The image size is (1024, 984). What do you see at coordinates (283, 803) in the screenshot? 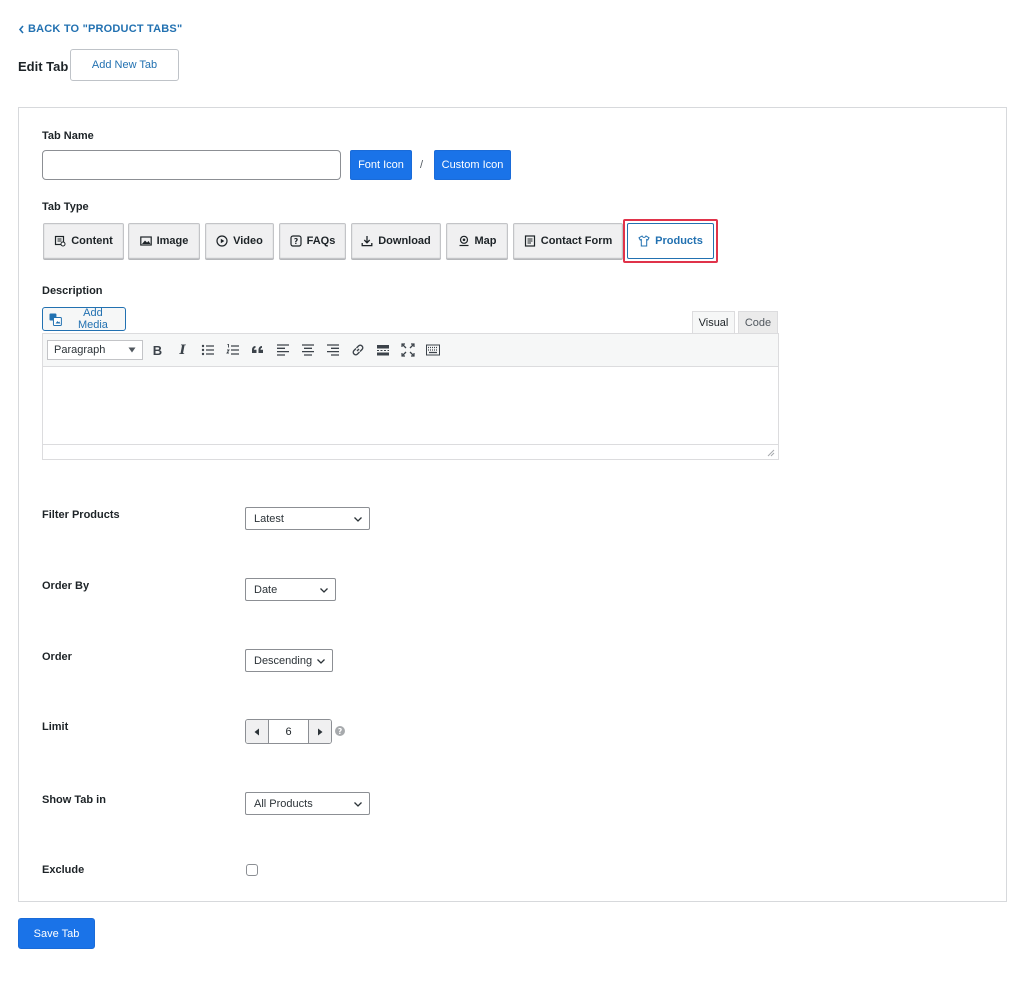
I see `show-tab-in-value: All Products` at bounding box center [283, 803].